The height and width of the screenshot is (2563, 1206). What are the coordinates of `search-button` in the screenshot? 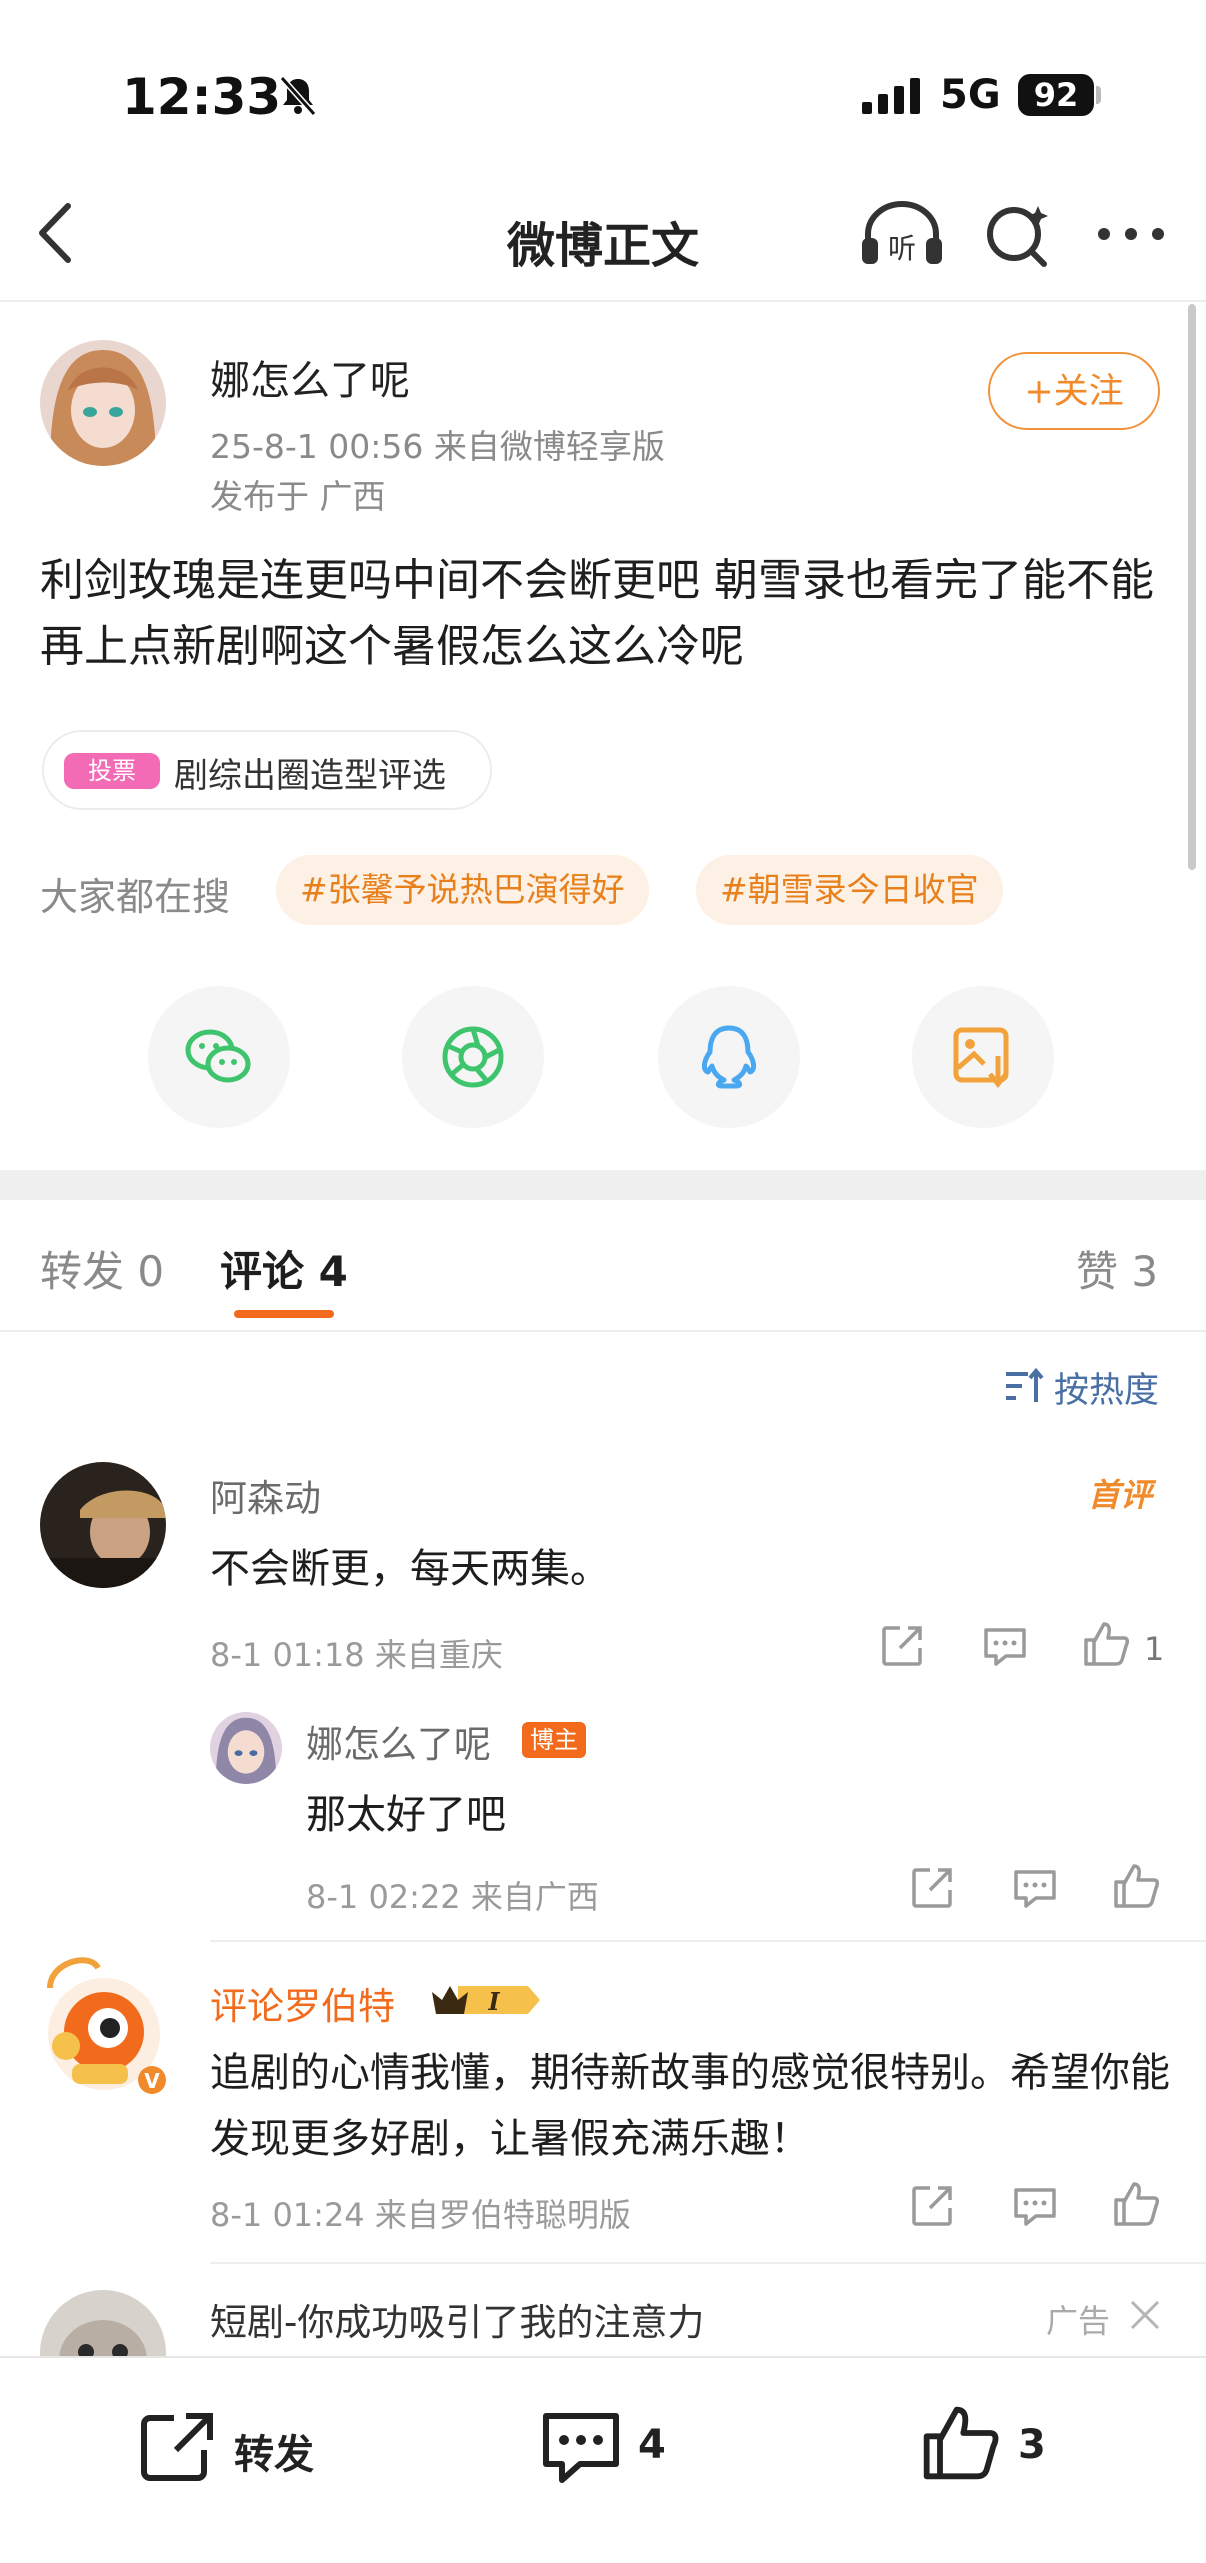 It's located at (1017, 237).